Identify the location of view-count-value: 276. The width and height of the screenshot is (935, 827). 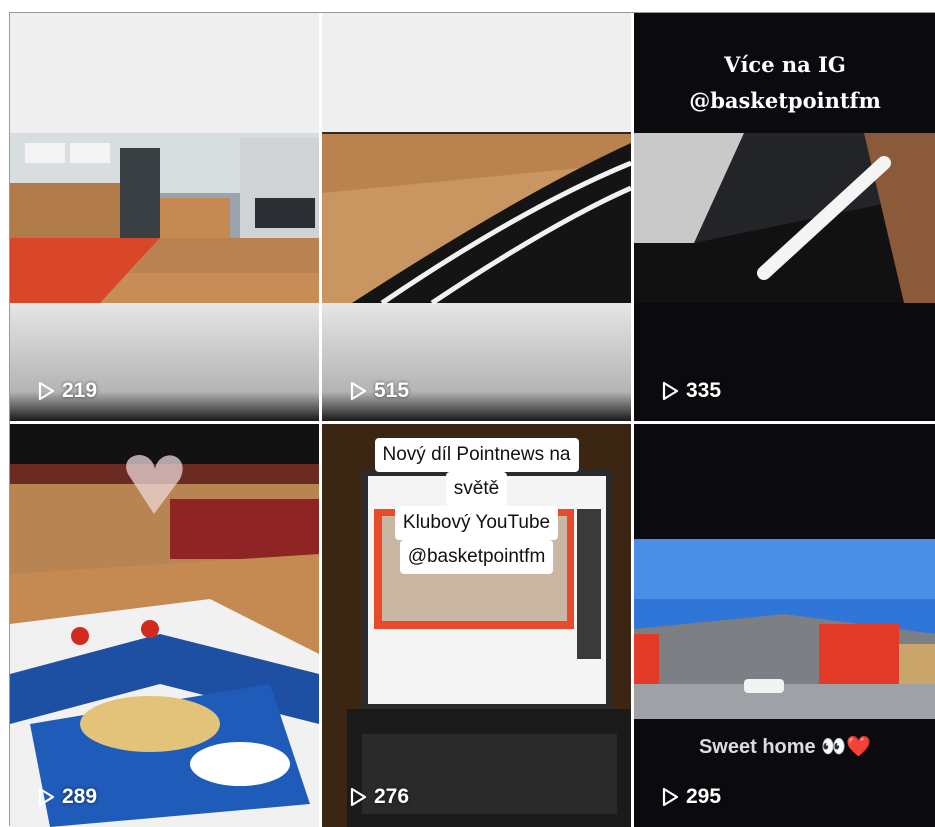
(392, 796).